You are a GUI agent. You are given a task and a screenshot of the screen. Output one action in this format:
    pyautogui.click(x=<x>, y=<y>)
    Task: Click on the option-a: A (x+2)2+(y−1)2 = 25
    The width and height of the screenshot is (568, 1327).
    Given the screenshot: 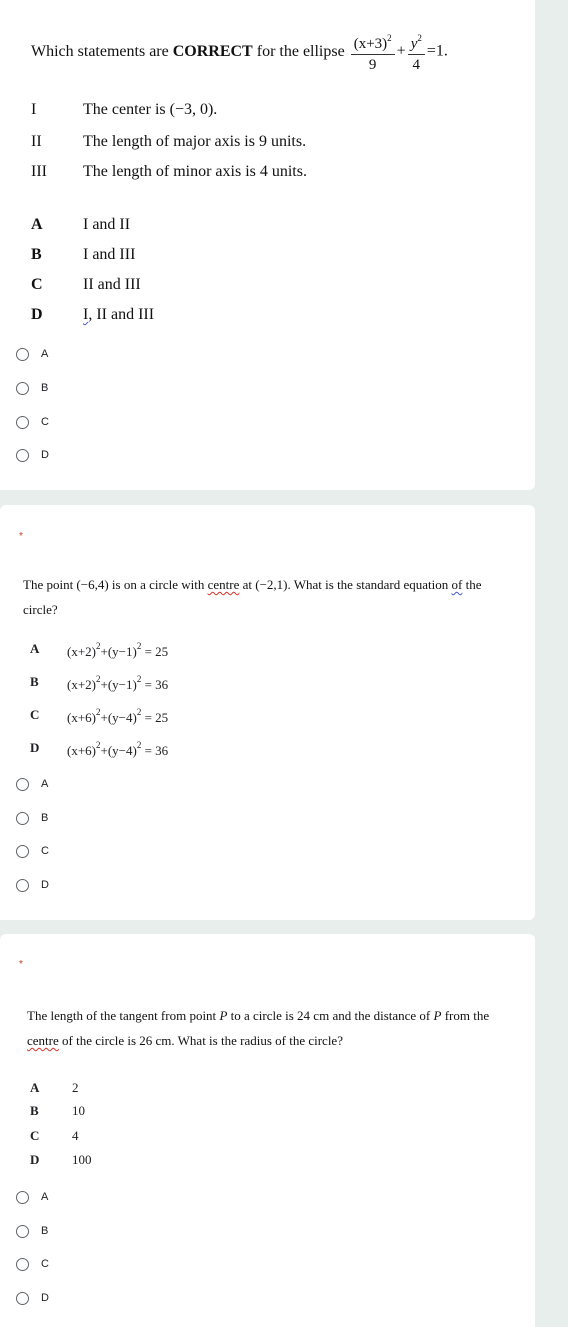 What is the action you would take?
    pyautogui.click(x=99, y=650)
    